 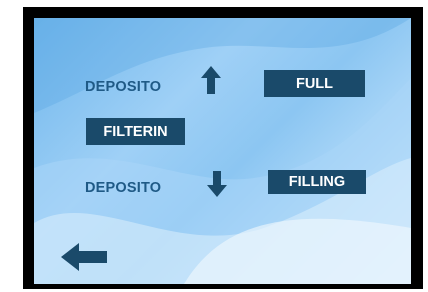 I want to click on filter-badge: FILTERIN, so click(x=135, y=131).